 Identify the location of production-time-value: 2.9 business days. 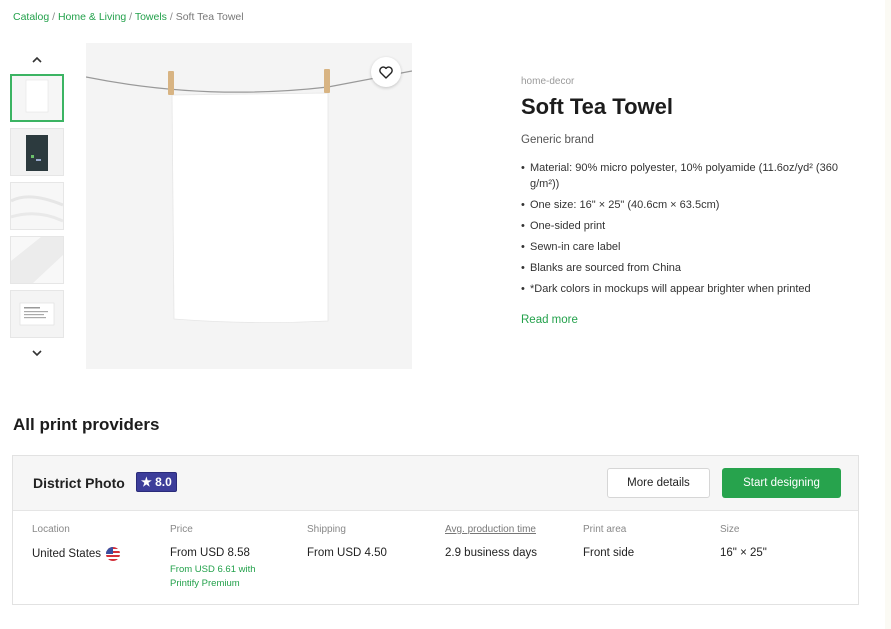
(491, 553).